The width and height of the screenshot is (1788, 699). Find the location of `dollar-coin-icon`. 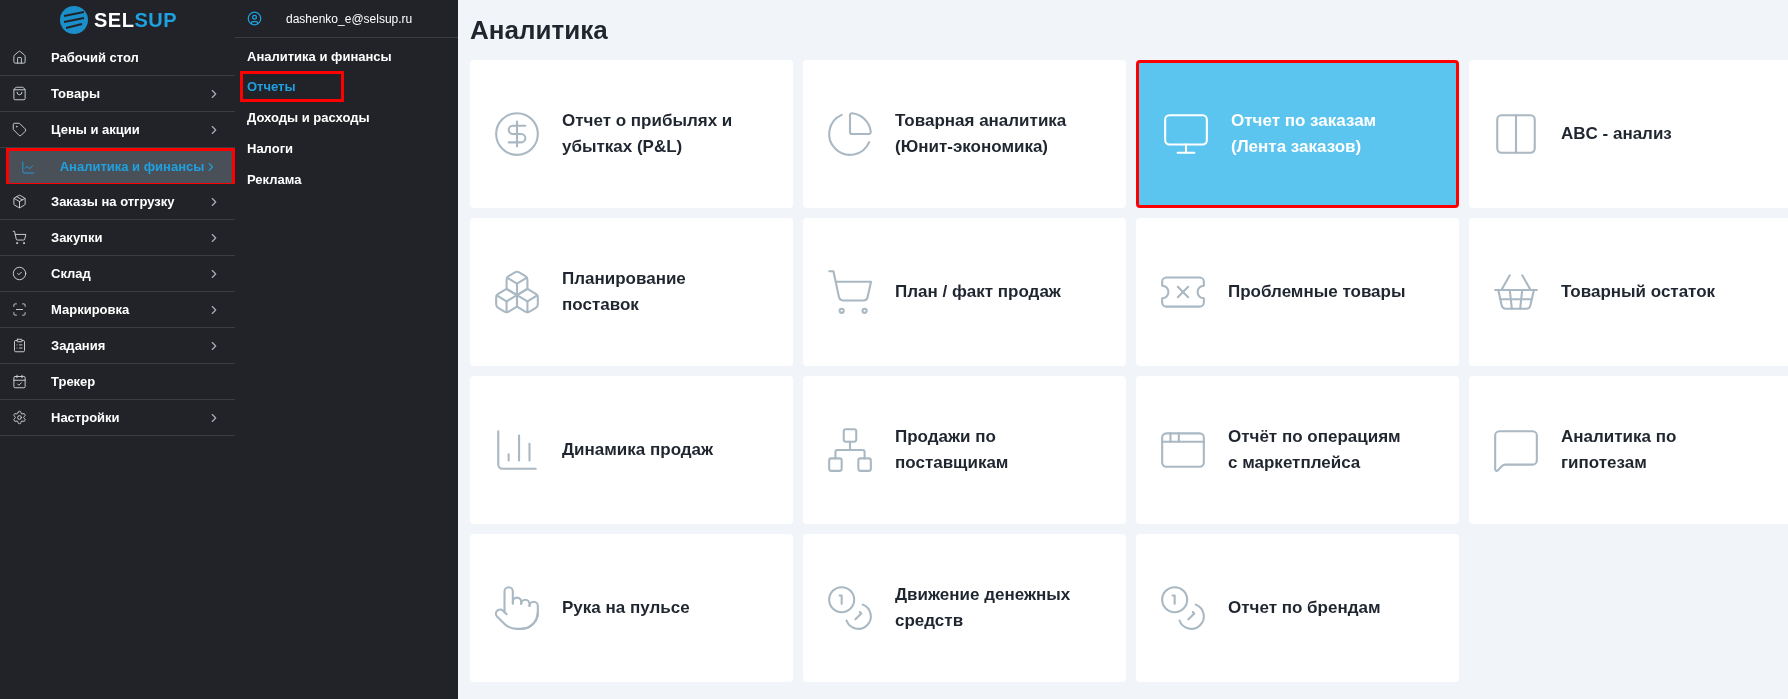

dollar-coin-icon is located at coordinates (517, 134).